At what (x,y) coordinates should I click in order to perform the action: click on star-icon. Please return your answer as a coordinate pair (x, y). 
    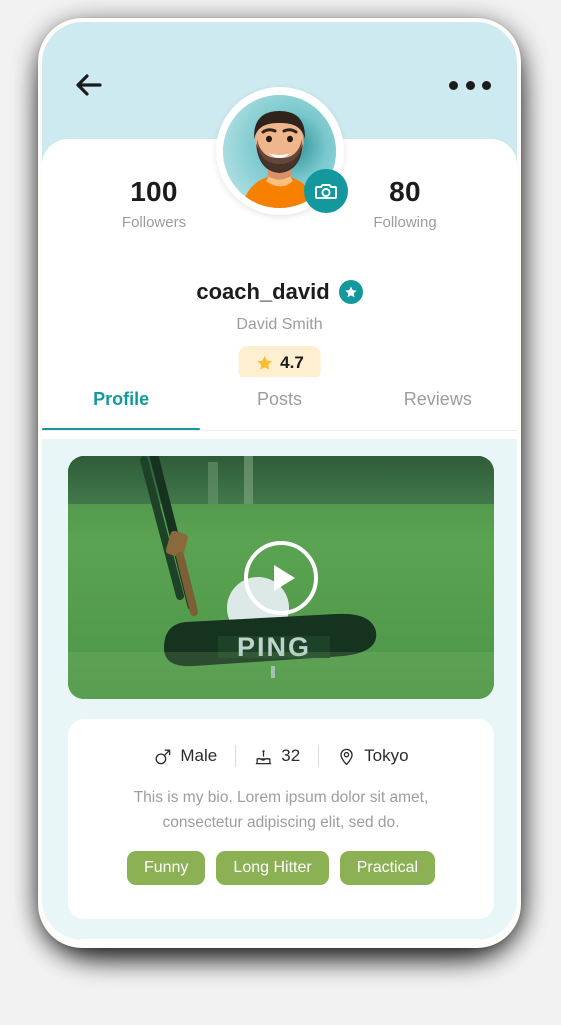
    Looking at the image, I should click on (264, 362).